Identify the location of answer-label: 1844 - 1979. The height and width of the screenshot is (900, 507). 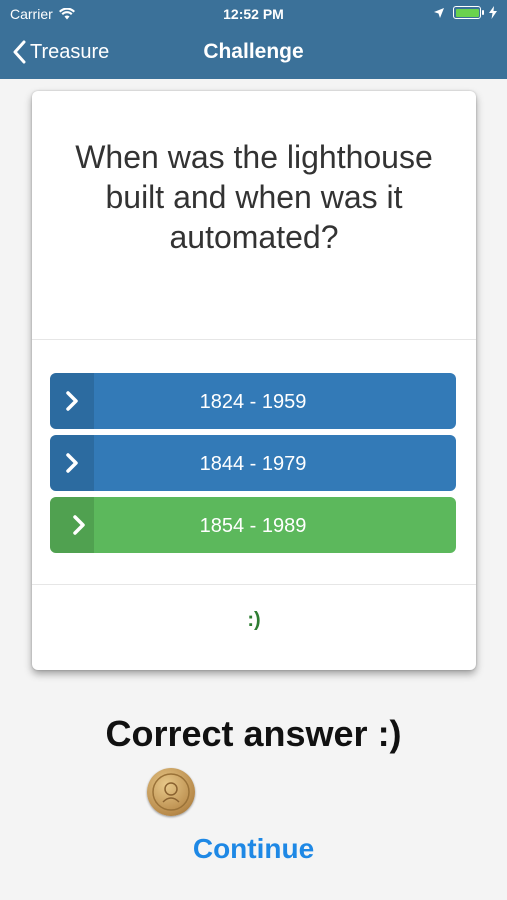
(253, 464).